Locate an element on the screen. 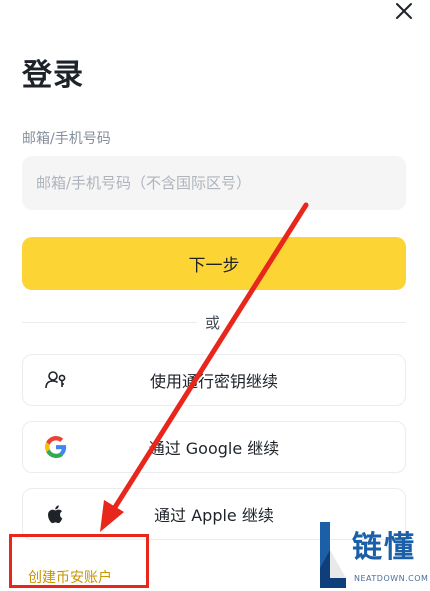  apple-icon is located at coordinates (56, 514).